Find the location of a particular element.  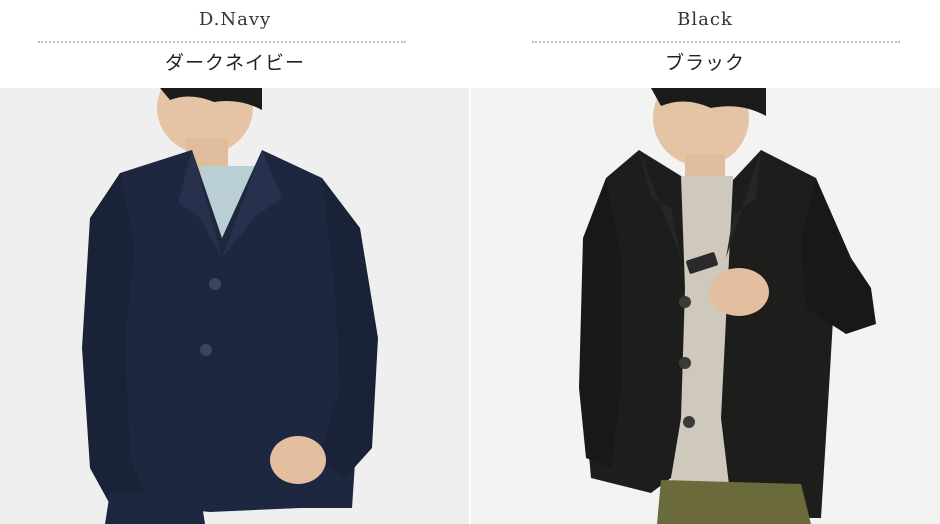

color-name-english: D.Navy is located at coordinates (235, 19).